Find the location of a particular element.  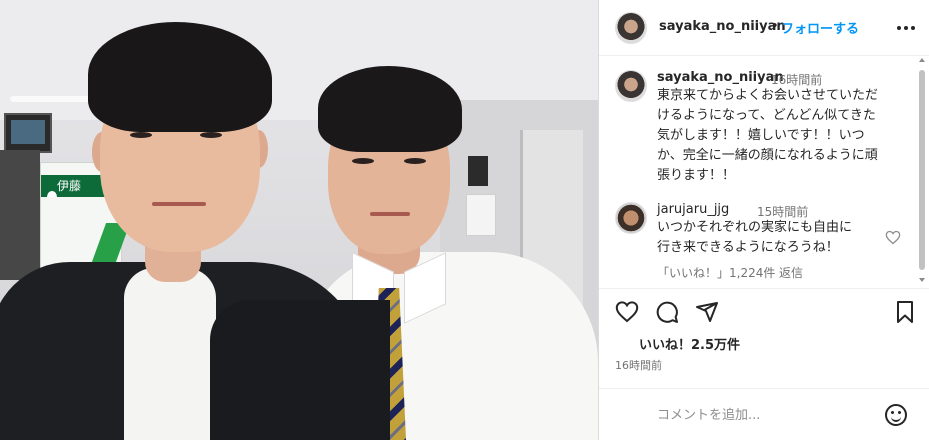

add-comment-input is located at coordinates (762, 415).